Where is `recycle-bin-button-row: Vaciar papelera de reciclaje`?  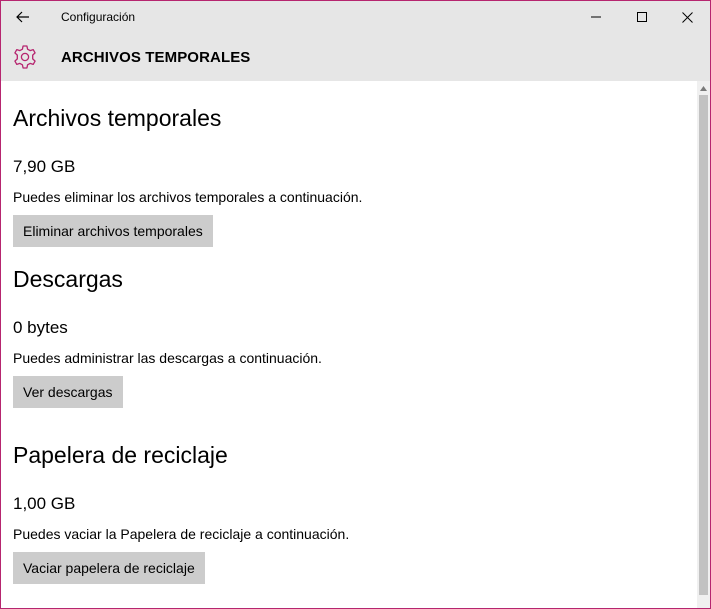
recycle-bin-button-row: Vaciar papelera de reciclaje is located at coordinates (109, 568).